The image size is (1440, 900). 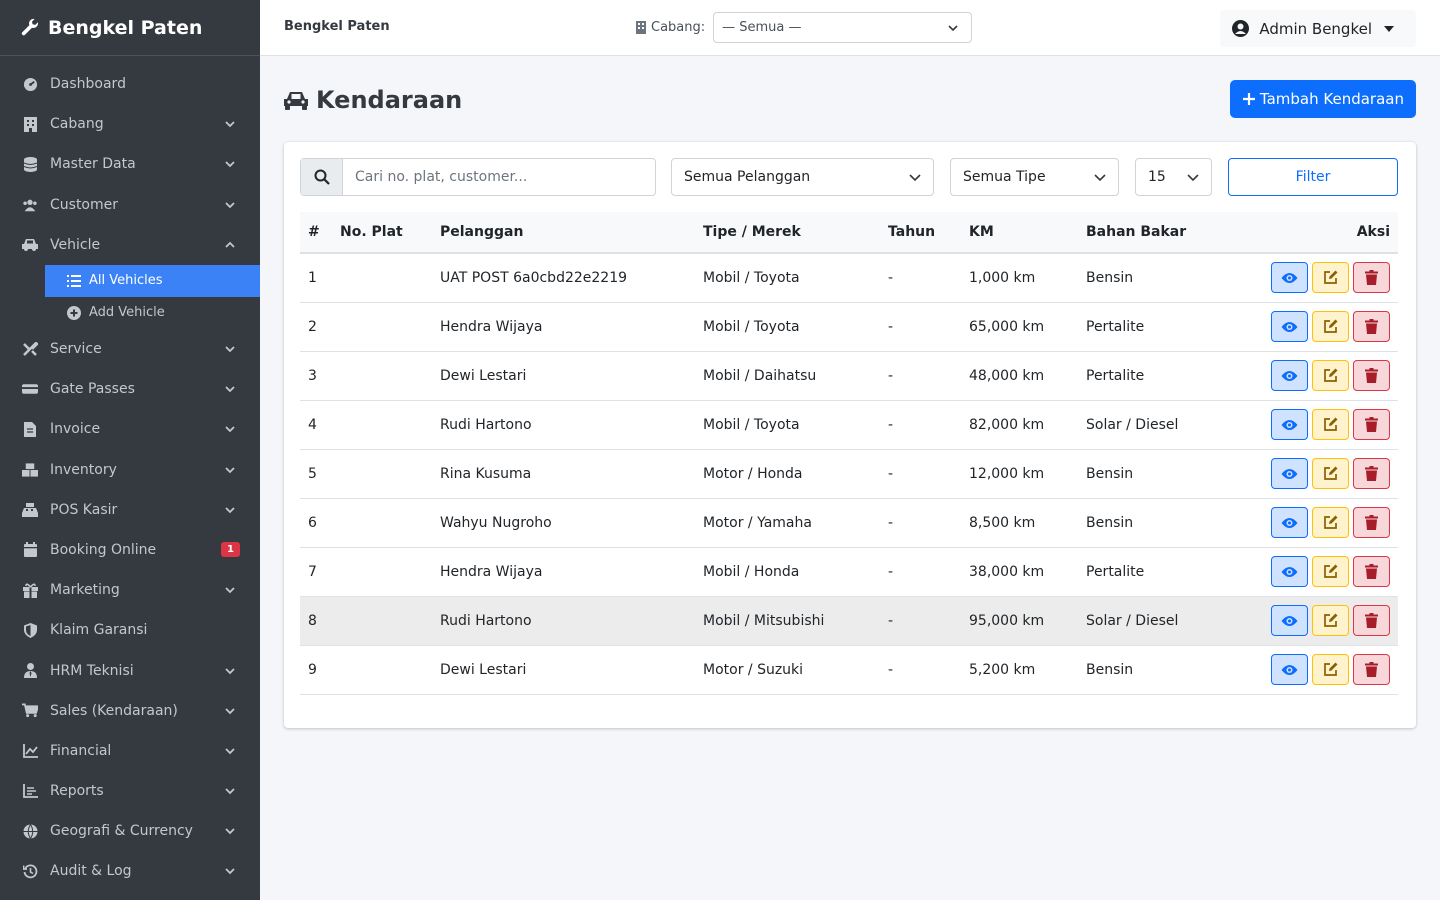 I want to click on cart-icon, so click(x=30, y=711).